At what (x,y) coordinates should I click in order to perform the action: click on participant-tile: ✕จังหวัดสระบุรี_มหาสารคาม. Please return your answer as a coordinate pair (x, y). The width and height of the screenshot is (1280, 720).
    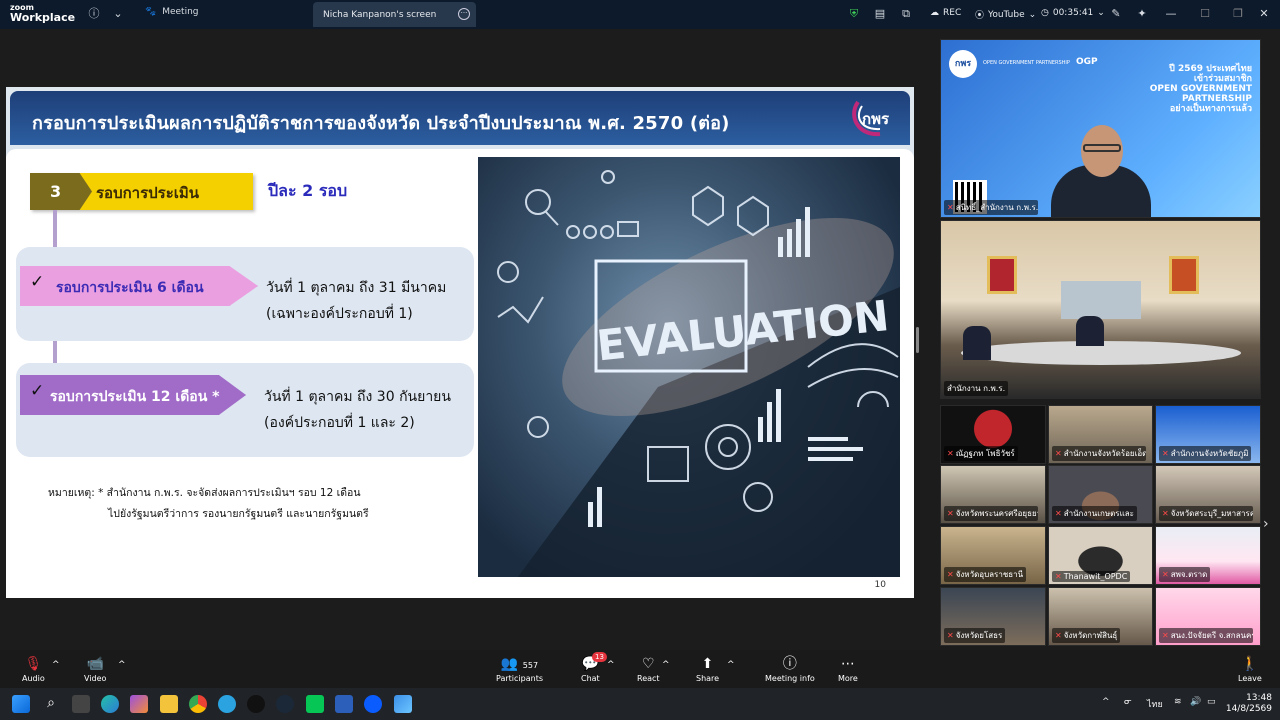
    Looking at the image, I should click on (1208, 494).